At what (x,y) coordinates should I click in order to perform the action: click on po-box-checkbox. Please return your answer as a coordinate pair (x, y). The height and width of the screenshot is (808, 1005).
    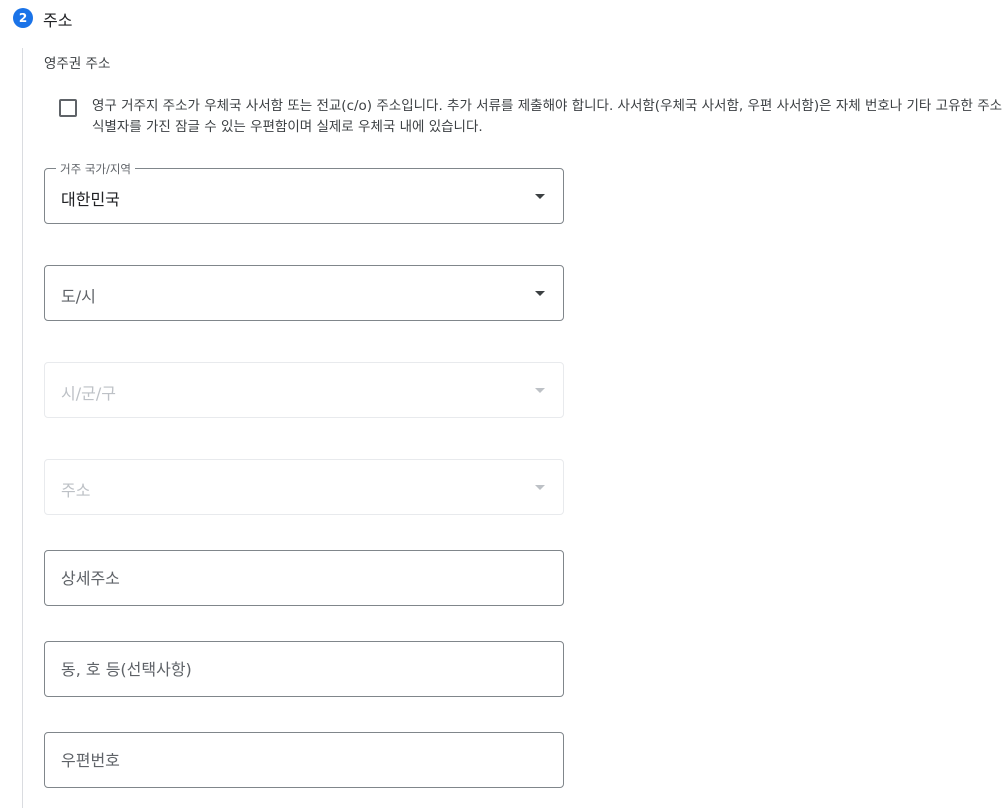
    Looking at the image, I should click on (68, 108).